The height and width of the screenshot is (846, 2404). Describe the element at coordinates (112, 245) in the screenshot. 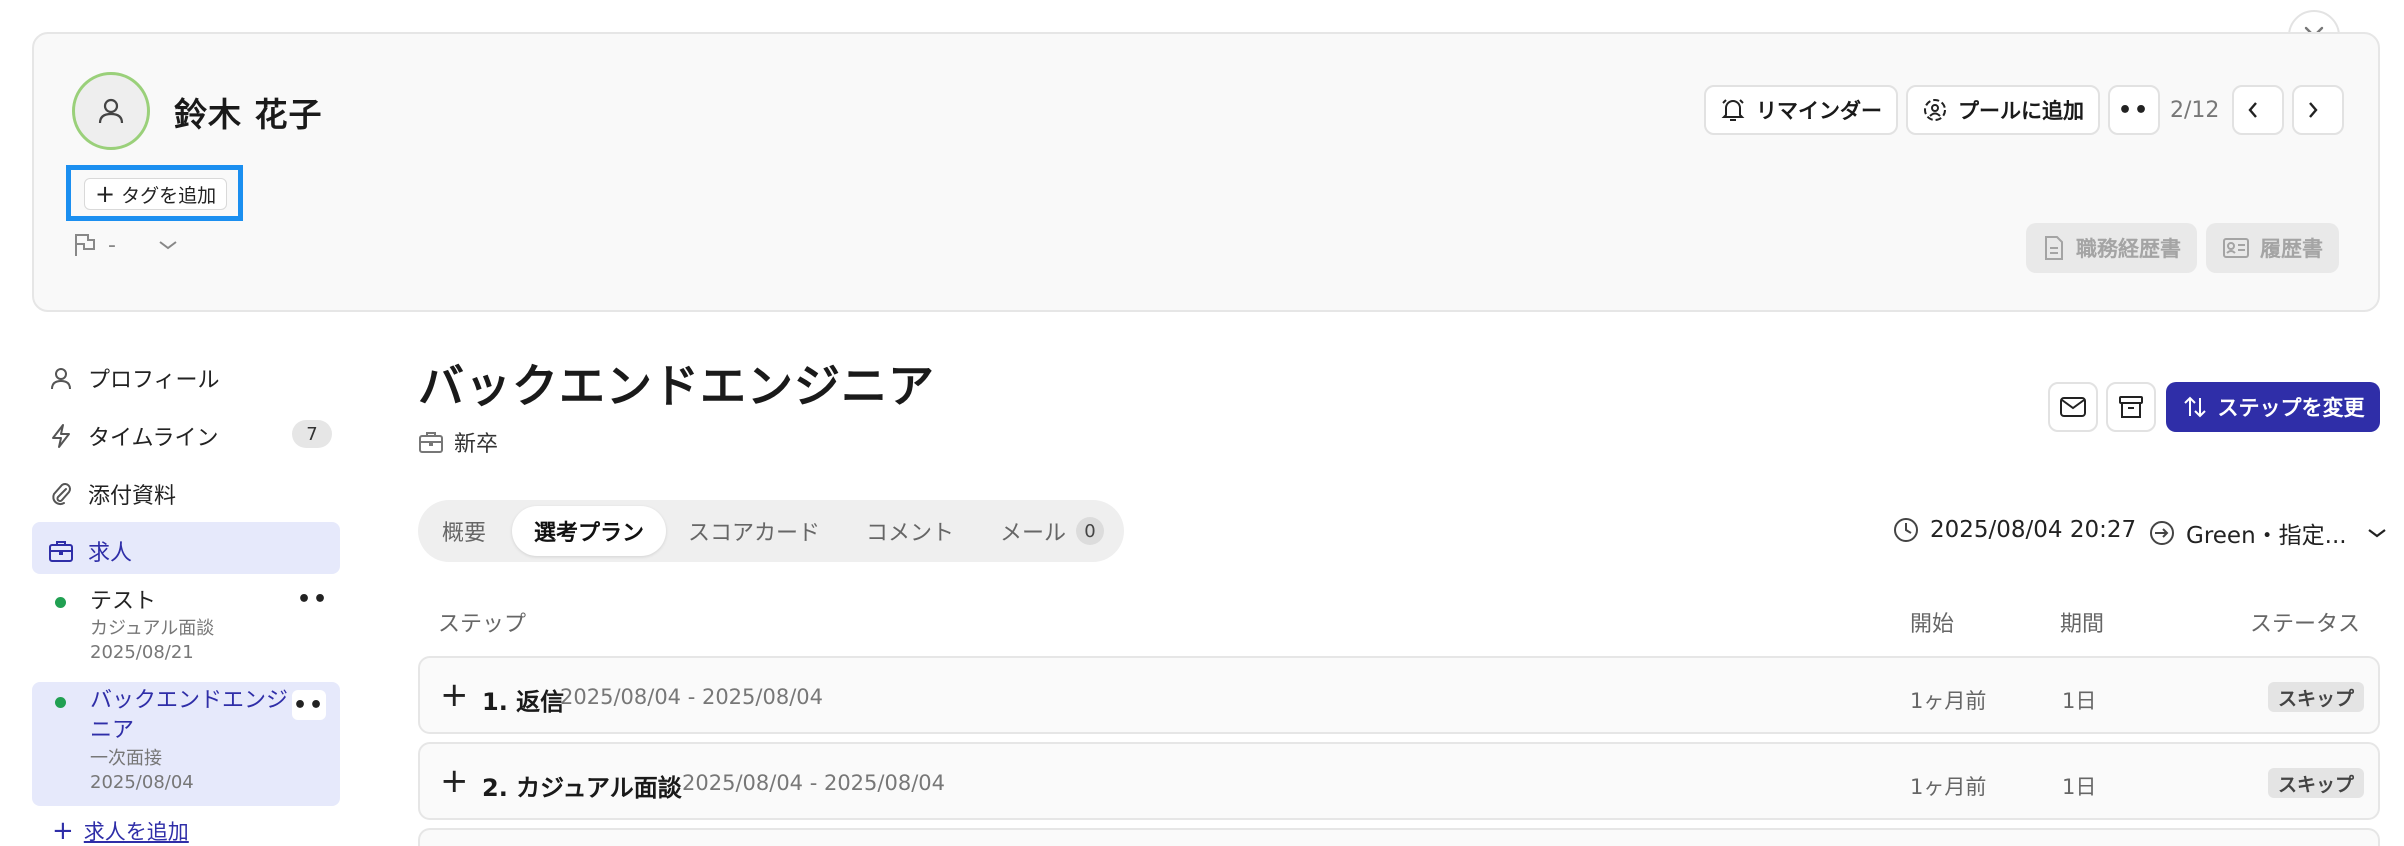

I see `flag-value: -` at that location.